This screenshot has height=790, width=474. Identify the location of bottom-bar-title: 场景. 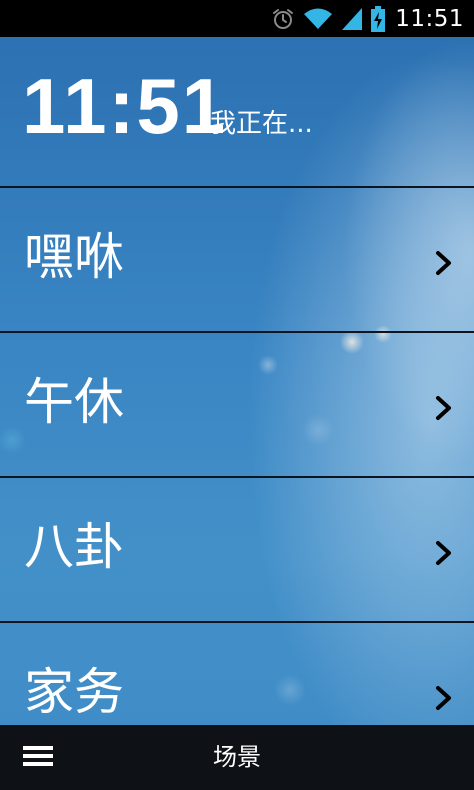
(237, 757).